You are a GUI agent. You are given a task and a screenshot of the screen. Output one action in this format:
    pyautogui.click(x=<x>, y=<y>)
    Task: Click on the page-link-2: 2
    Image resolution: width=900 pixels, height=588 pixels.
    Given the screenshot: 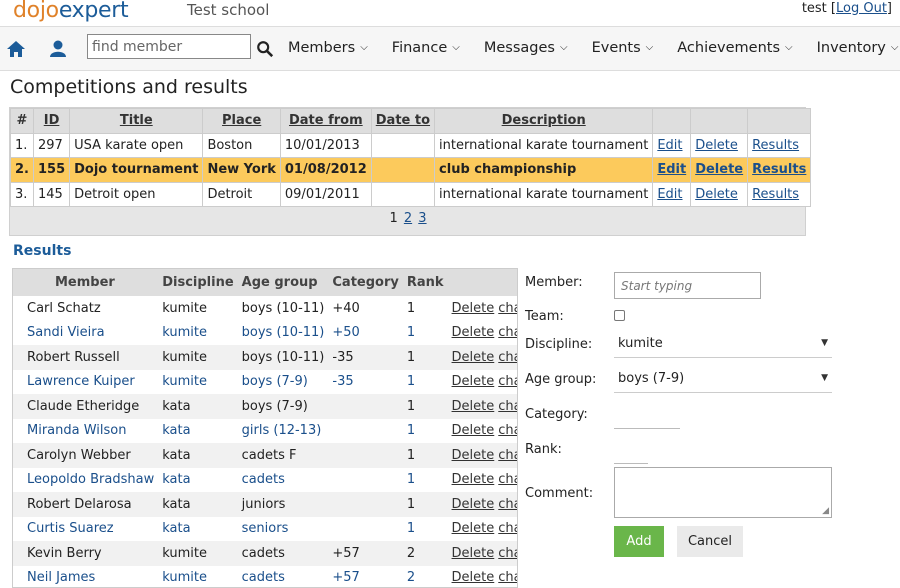 What is the action you would take?
    pyautogui.click(x=408, y=218)
    